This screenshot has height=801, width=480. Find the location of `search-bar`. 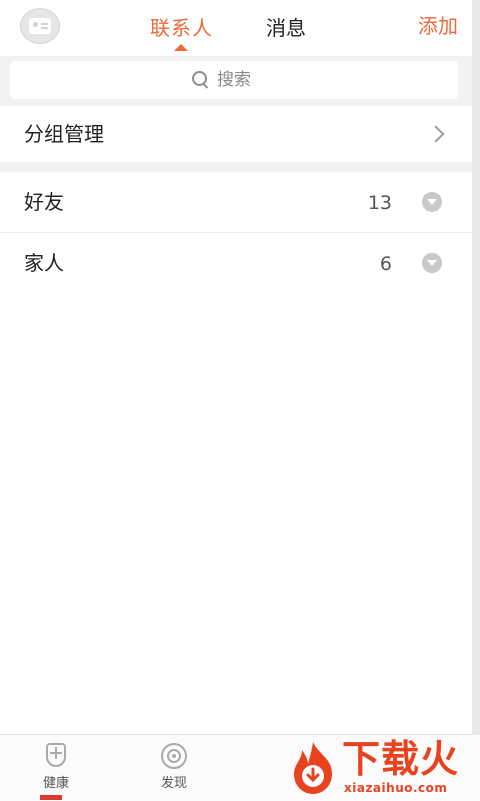

search-bar is located at coordinates (236, 81).